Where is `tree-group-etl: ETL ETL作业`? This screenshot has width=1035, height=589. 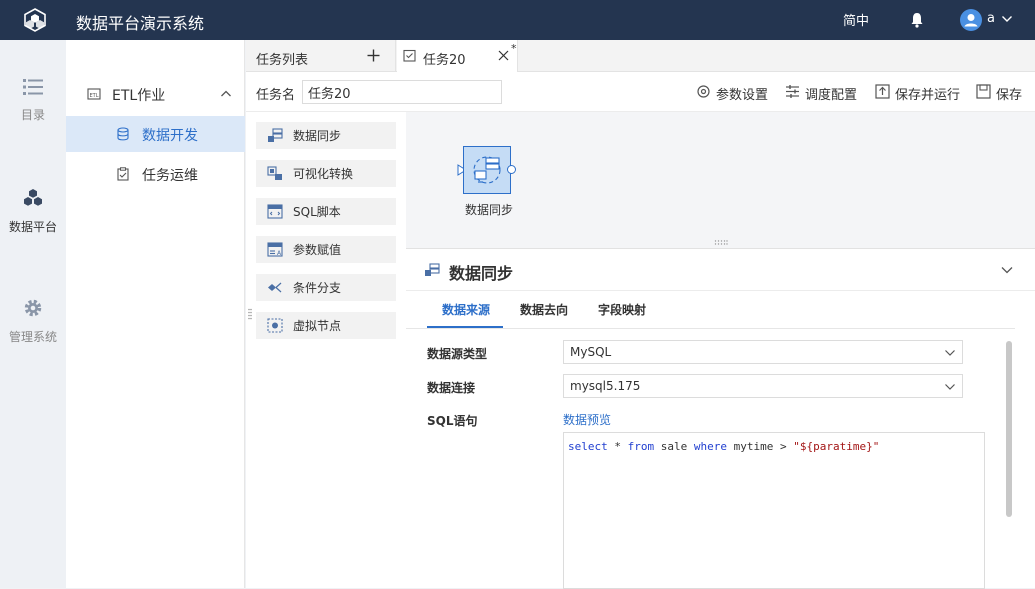 tree-group-etl: ETL ETL作业 is located at coordinates (155, 95).